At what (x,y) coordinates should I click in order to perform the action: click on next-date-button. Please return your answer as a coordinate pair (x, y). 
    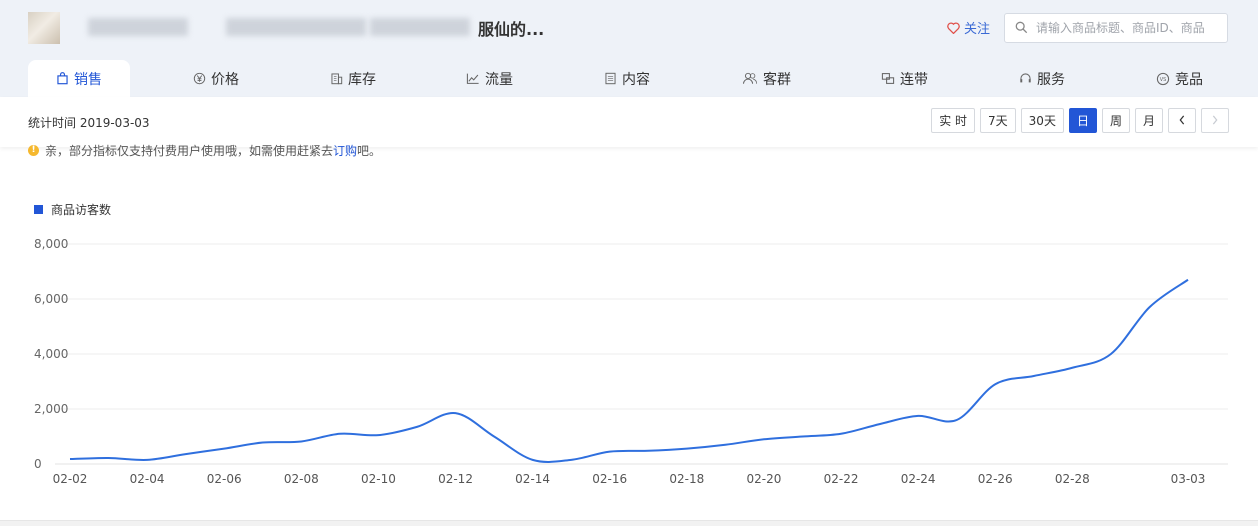
    Looking at the image, I should click on (1215, 120).